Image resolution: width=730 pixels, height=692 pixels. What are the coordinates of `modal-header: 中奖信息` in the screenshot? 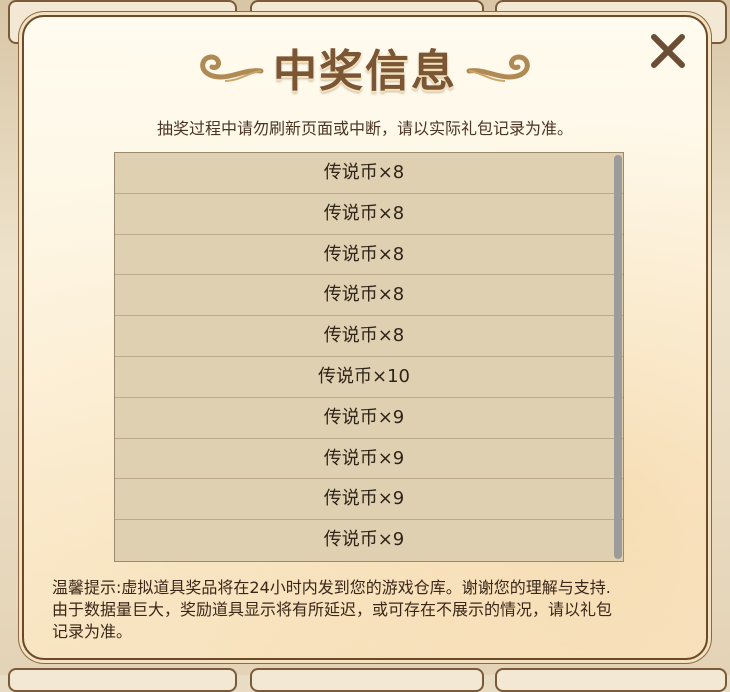 It's located at (365, 68).